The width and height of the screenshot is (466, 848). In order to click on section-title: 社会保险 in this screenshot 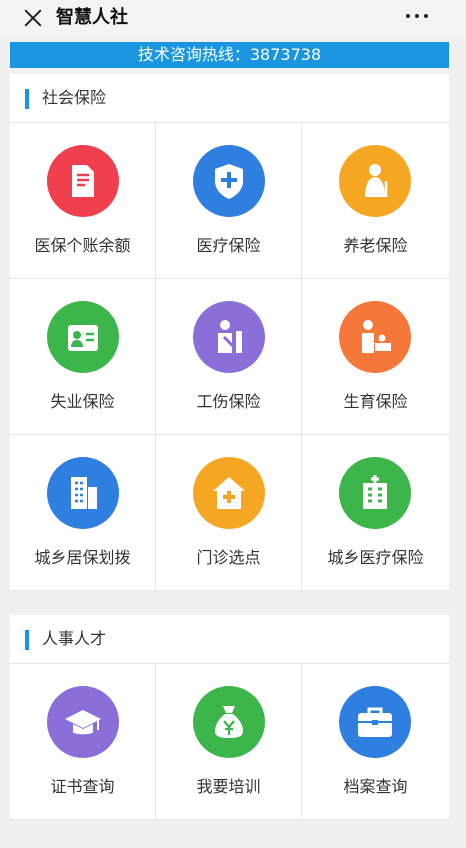, I will do `click(74, 97)`.